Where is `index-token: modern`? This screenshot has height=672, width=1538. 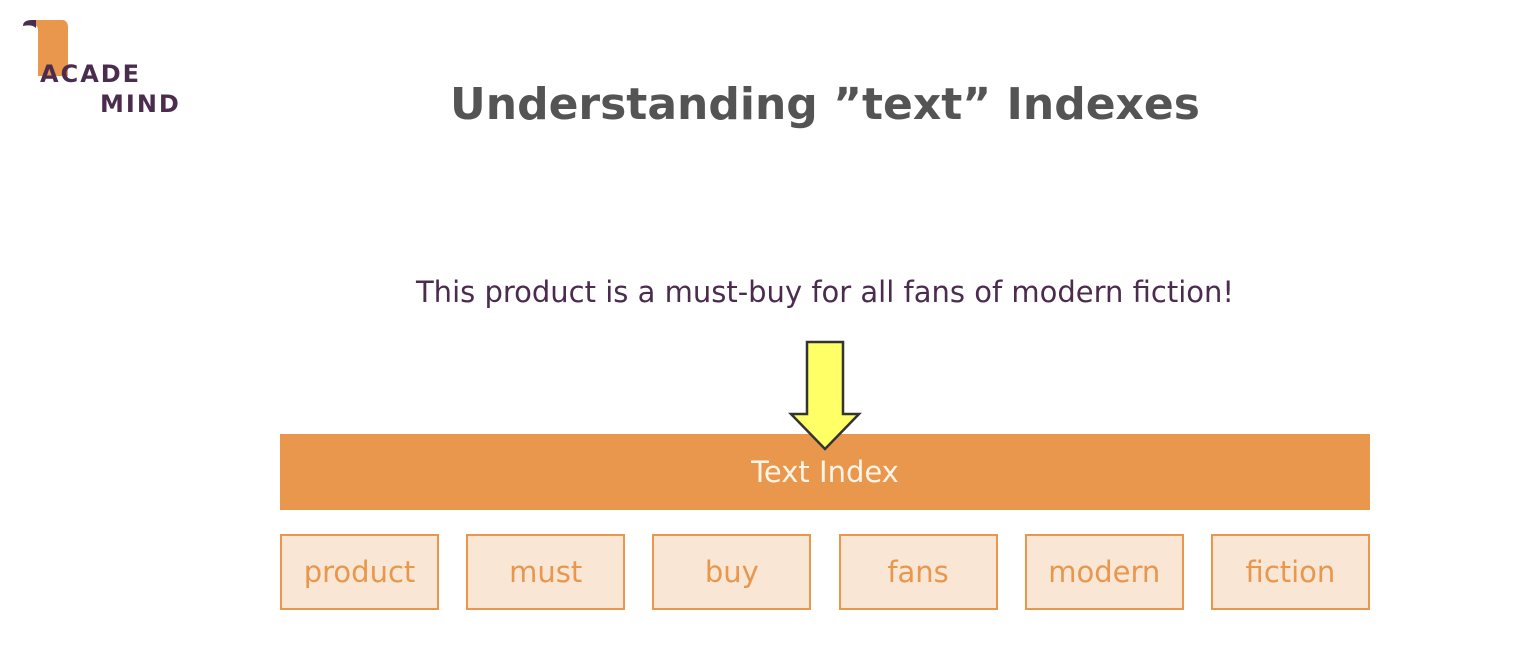
index-token: modern is located at coordinates (1104, 572).